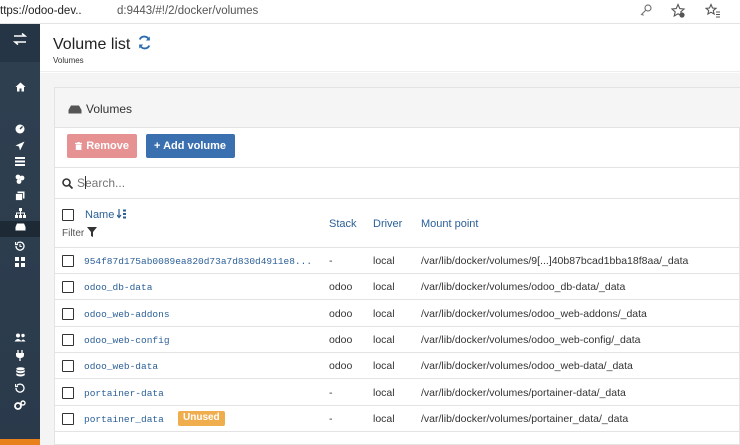  I want to click on history-icon, so click(20, 389).